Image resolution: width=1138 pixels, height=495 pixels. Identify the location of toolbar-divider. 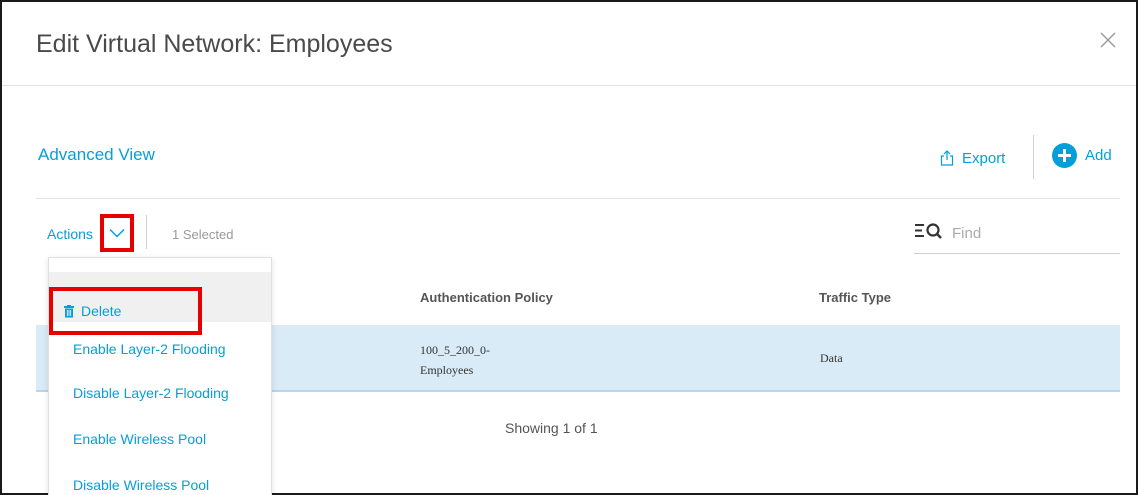
(1033, 157).